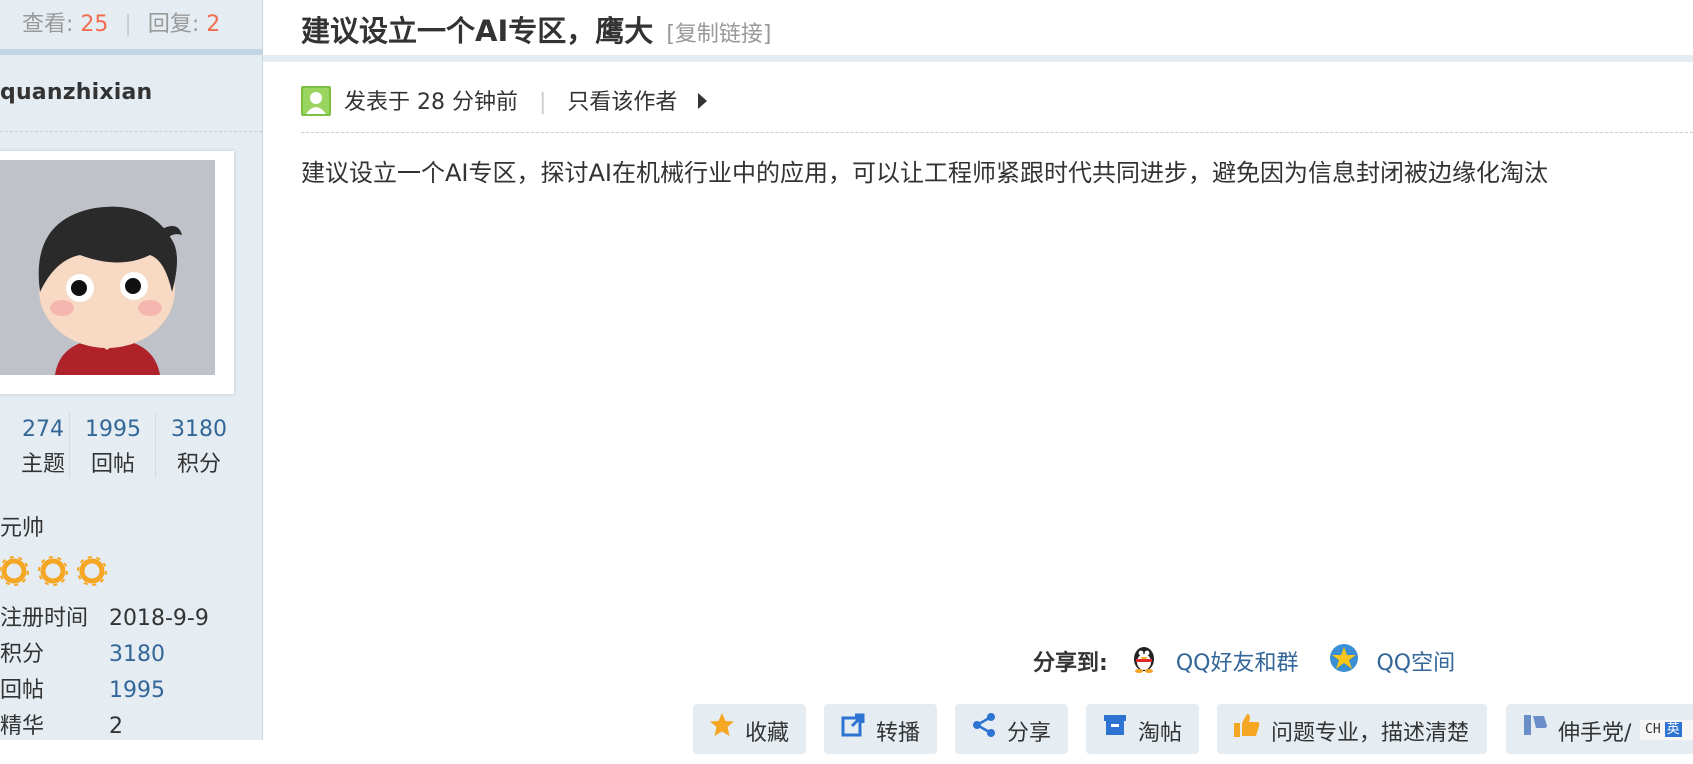 The image size is (1693, 764). I want to click on replies-label: 回复:, so click(173, 24).